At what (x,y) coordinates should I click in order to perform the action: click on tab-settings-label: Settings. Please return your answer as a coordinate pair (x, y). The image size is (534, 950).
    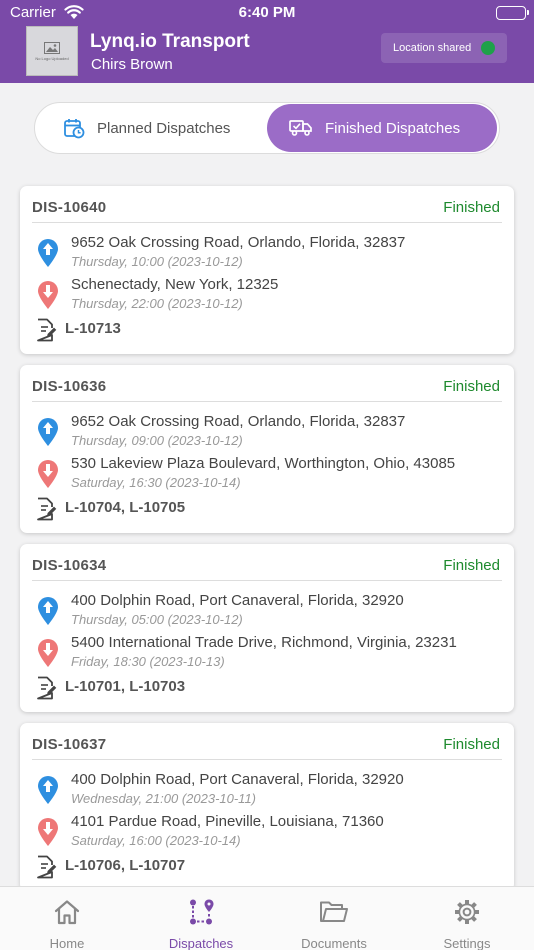
    Looking at the image, I should click on (467, 943).